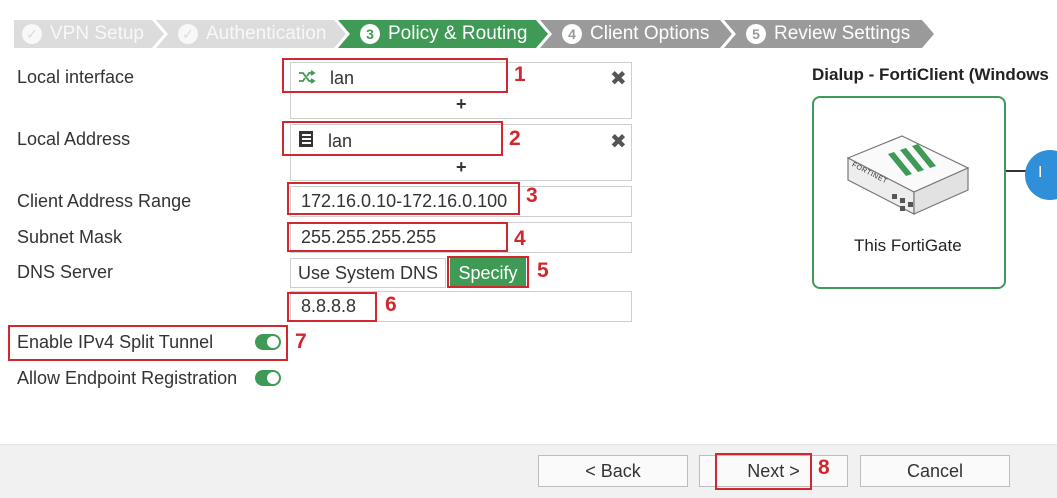  I want to click on back-button: < Back, so click(613, 471).